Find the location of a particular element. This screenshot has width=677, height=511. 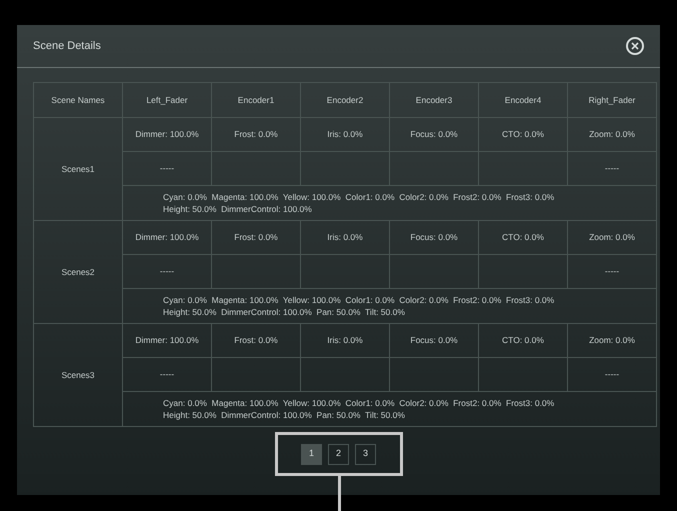

column-header: Right_Fader is located at coordinates (612, 100).